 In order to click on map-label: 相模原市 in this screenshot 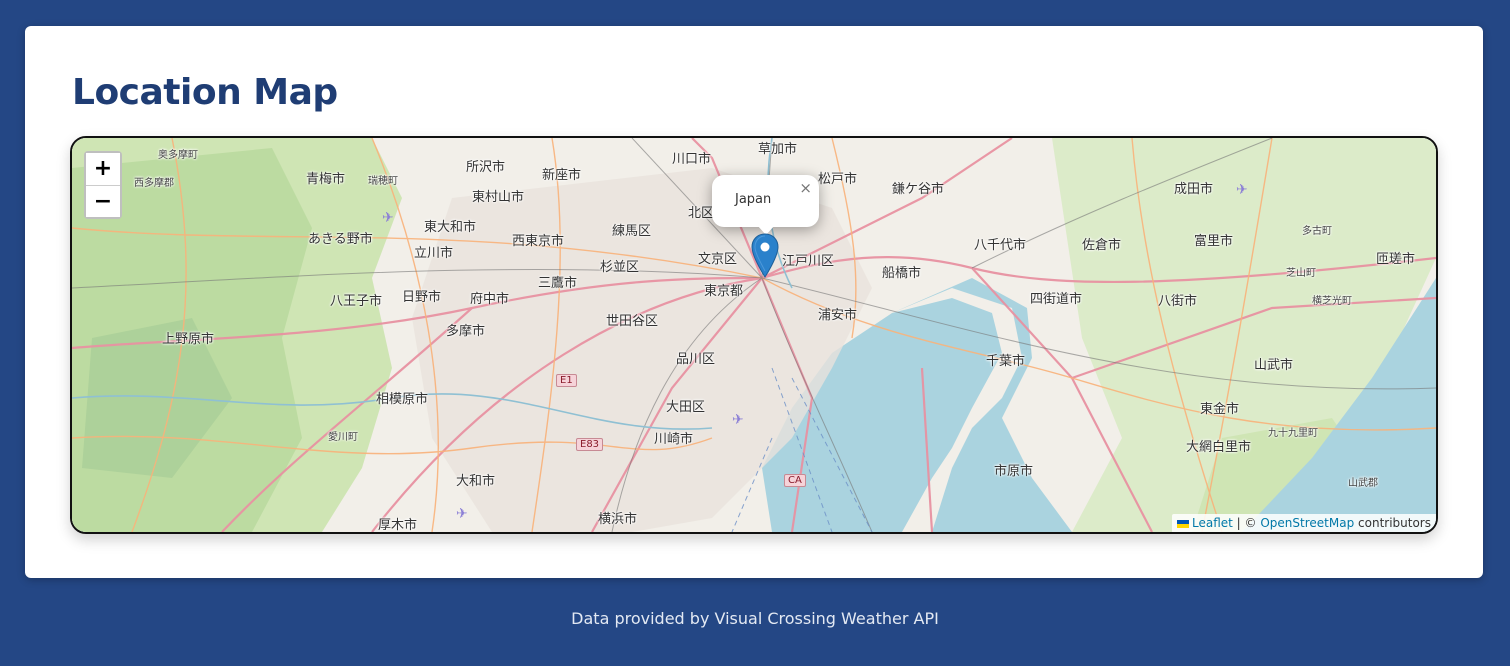, I will do `click(402, 399)`.